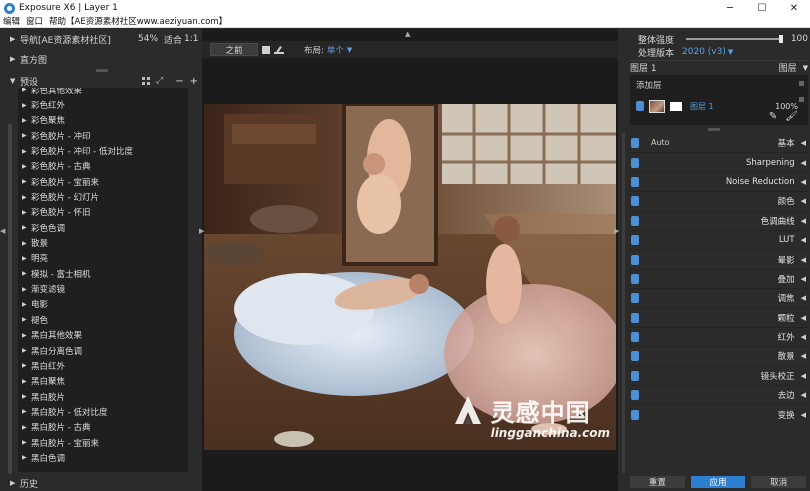 Image resolution: width=810 pixels, height=491 pixels. What do you see at coordinates (773, 116) in the screenshot?
I see `pen-icon: ✎` at bounding box center [773, 116].